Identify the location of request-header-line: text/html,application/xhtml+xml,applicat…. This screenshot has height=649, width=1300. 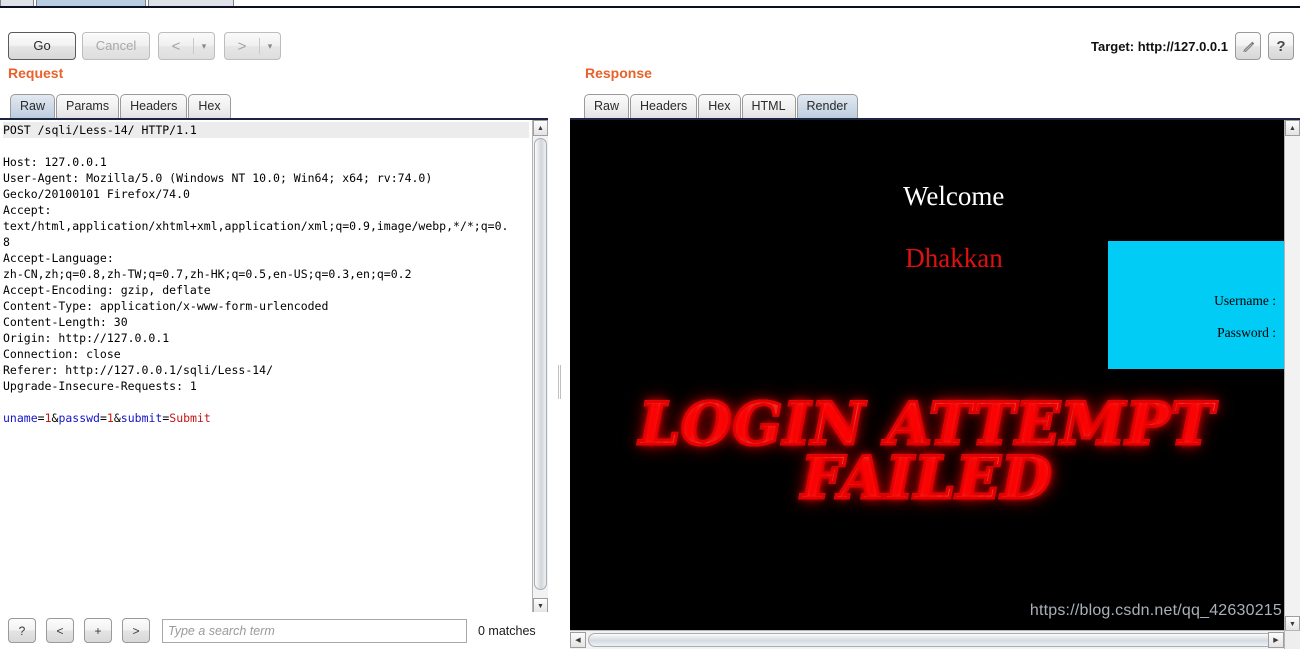
(256, 226).